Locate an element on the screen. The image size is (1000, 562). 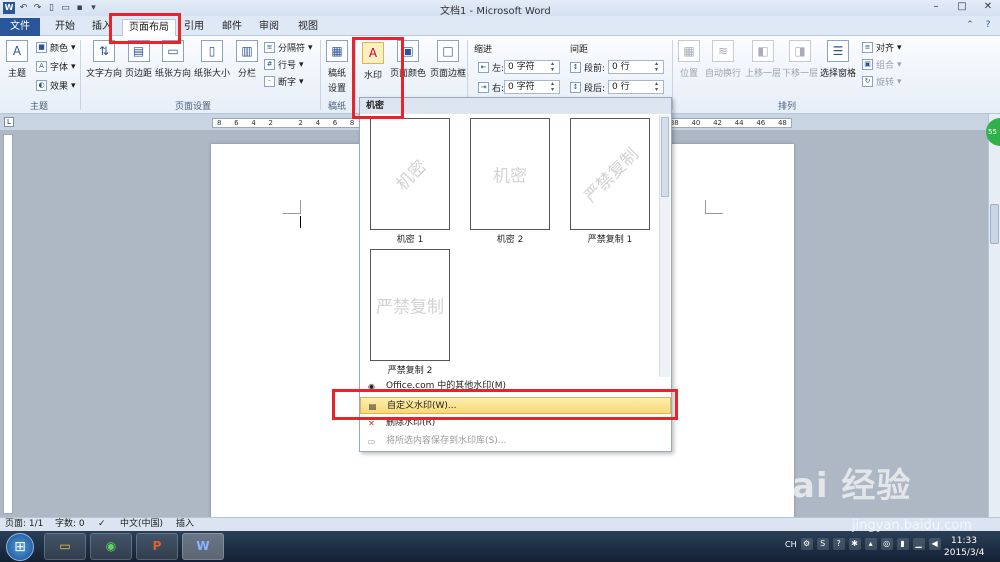
input-method-icon: ⚙ is located at coordinates (806, 544).